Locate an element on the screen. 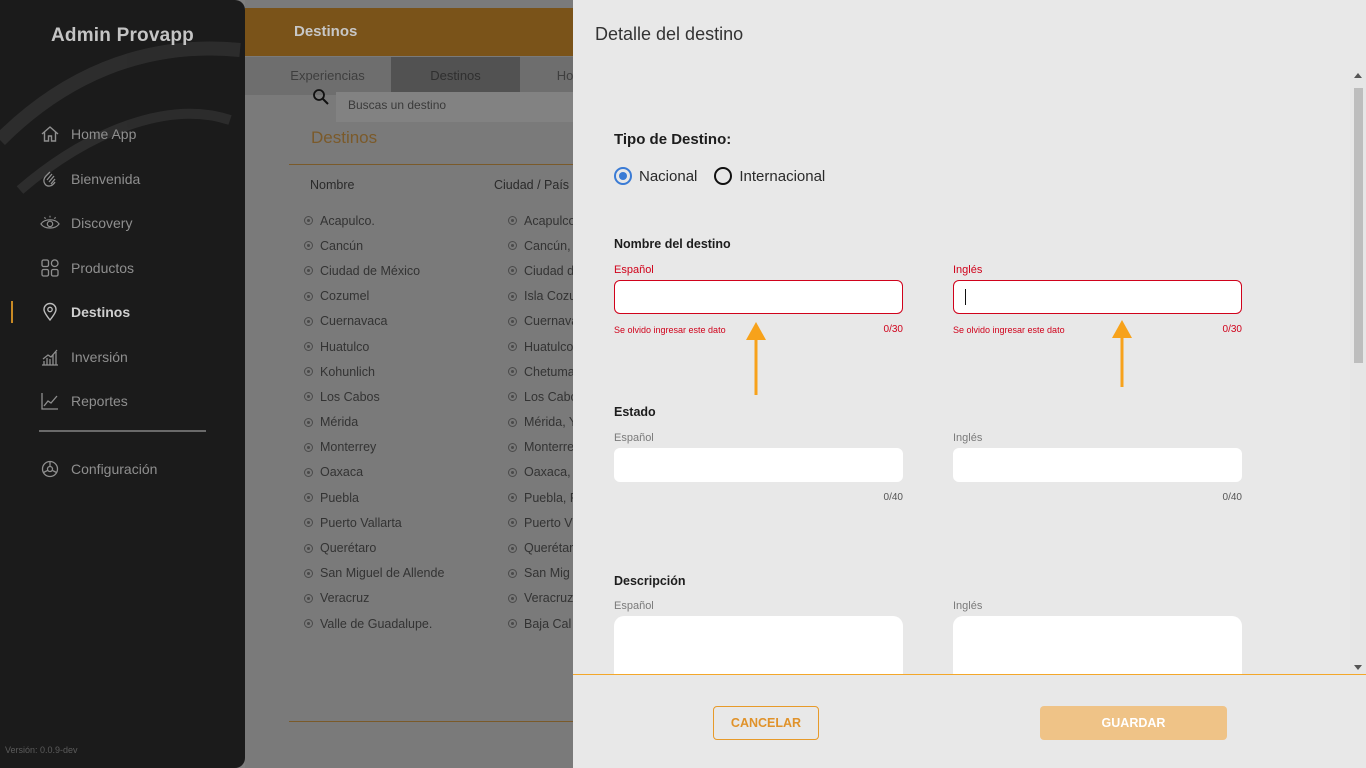  list-bottom-divider is located at coordinates (434, 721).